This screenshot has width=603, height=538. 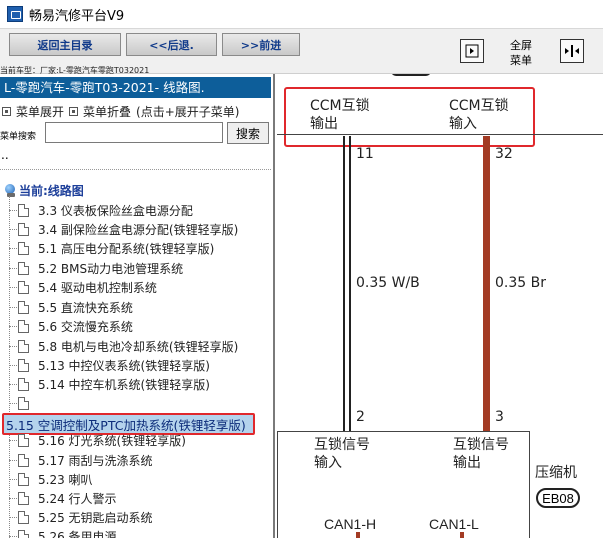 I want to click on tree-item: 3.3 仪表板保险丝盒电源分配, so click(x=101, y=210).